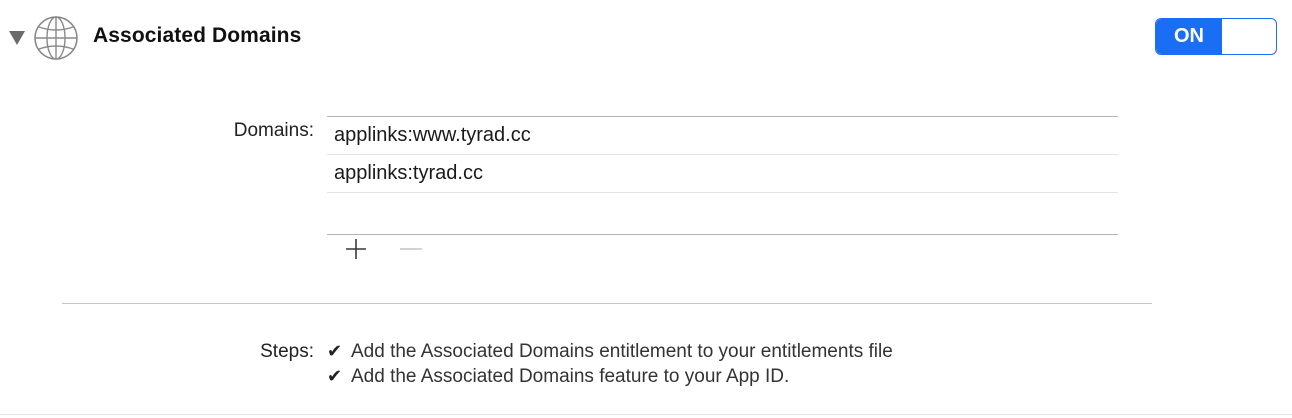 This screenshot has width=1292, height=418. I want to click on globe-icon, so click(56, 38).